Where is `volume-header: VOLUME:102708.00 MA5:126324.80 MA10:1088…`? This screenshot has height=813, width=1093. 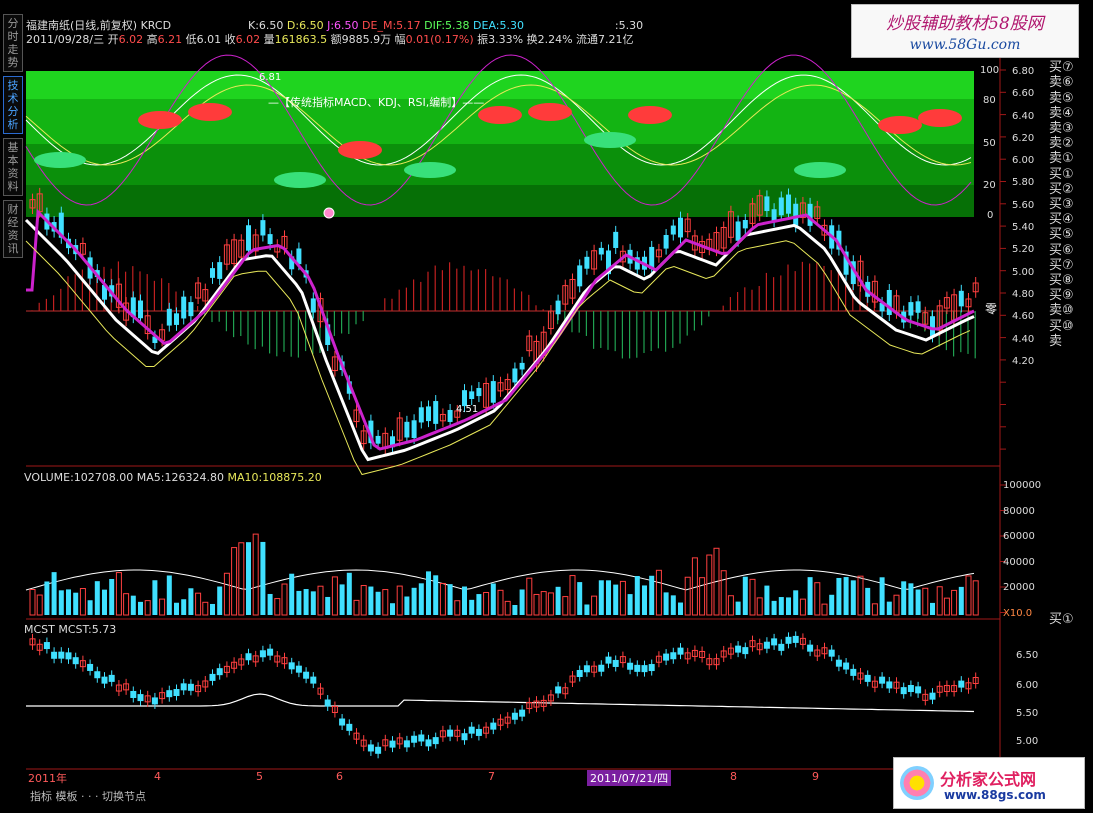
volume-header: VOLUME:102708.00 MA5:126324.80 MA10:1088… is located at coordinates (173, 477).